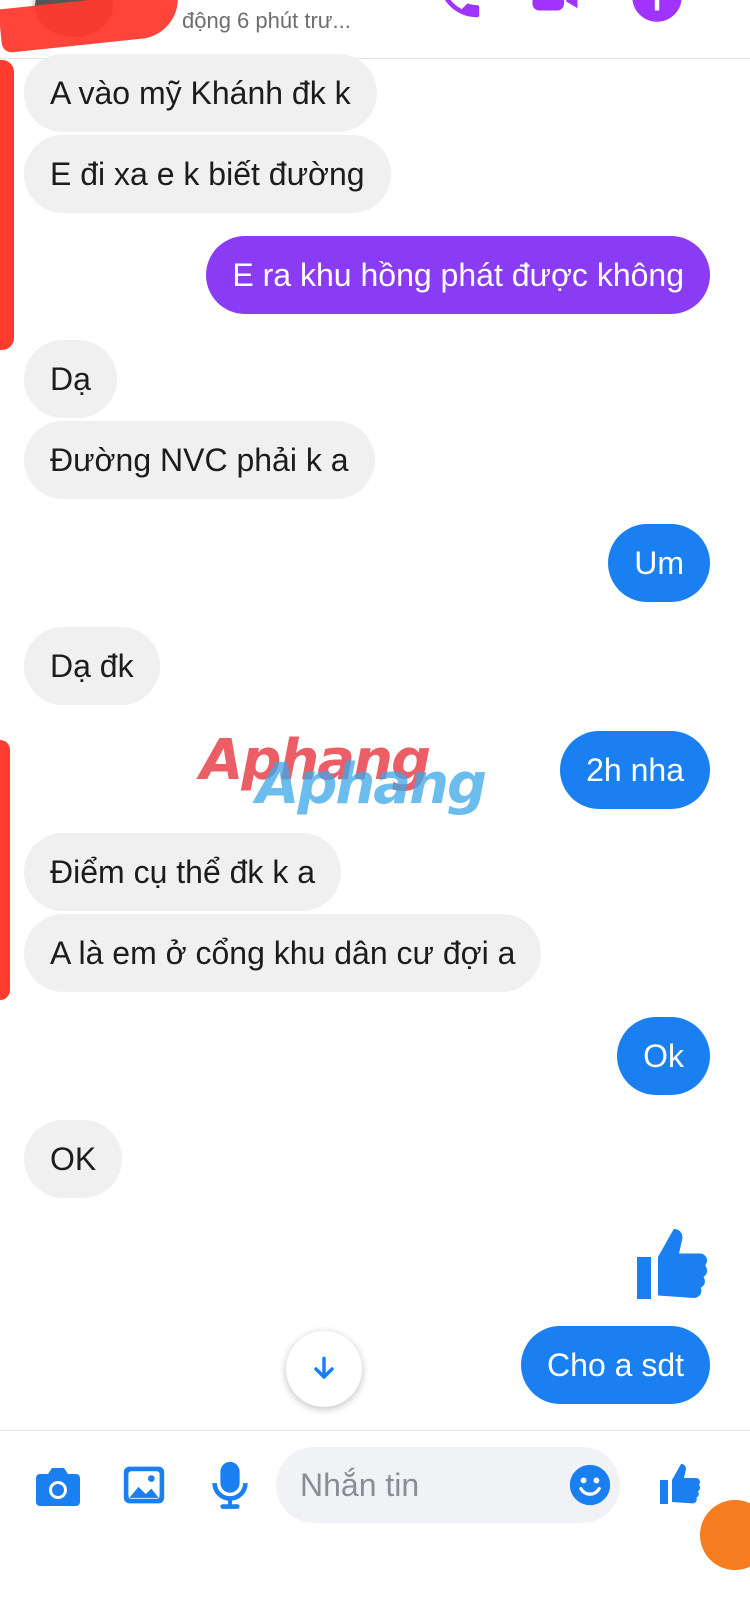 The width and height of the screenshot is (750, 1601). Describe the element at coordinates (448, 1485) in the screenshot. I see `message-input: Nhắn tin` at that location.